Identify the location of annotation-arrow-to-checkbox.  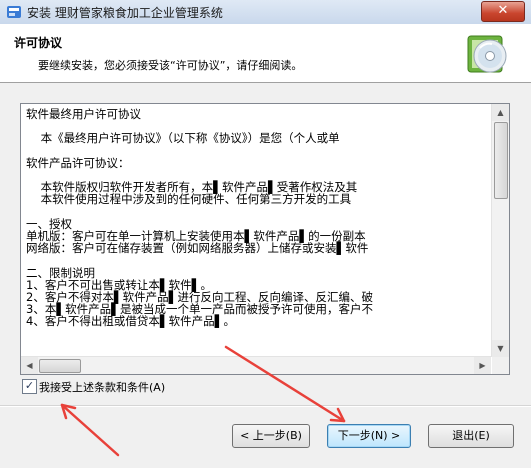
(90, 430).